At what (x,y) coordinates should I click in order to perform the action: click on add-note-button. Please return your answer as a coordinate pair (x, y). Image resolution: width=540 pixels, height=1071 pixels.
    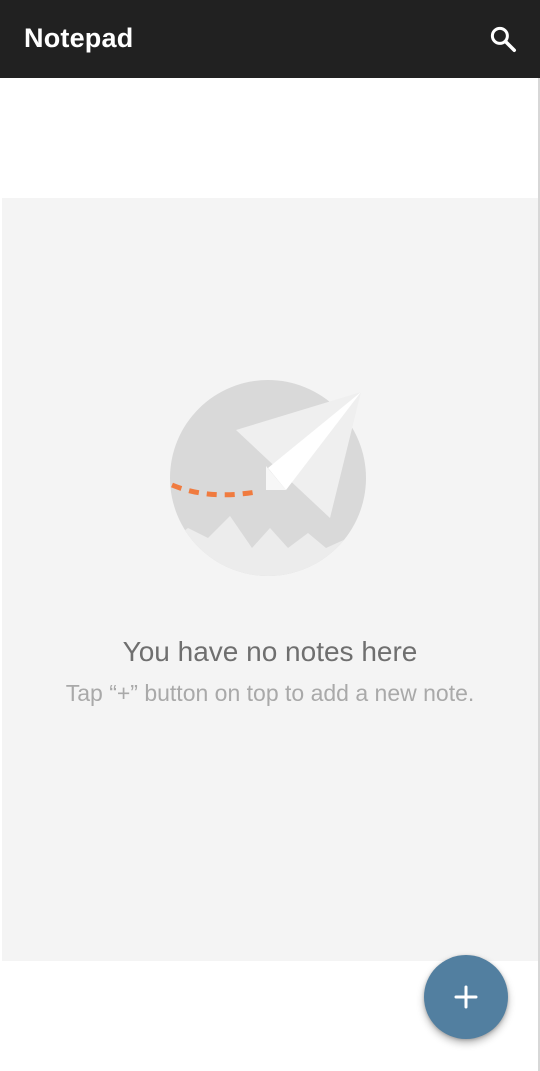
    Looking at the image, I should click on (466, 997).